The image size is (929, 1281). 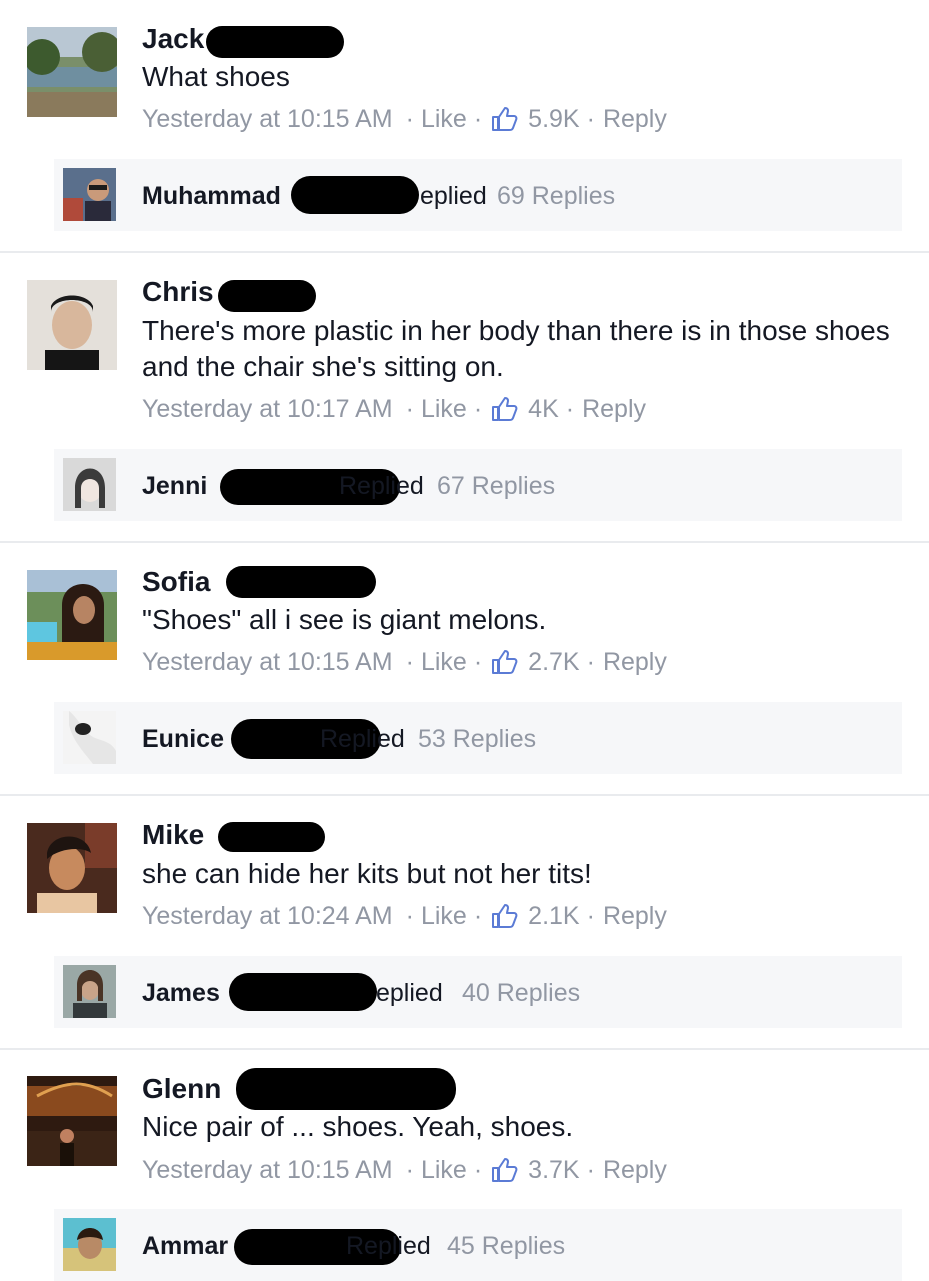 I want to click on reply-count: 45 Replies, so click(x=506, y=1246).